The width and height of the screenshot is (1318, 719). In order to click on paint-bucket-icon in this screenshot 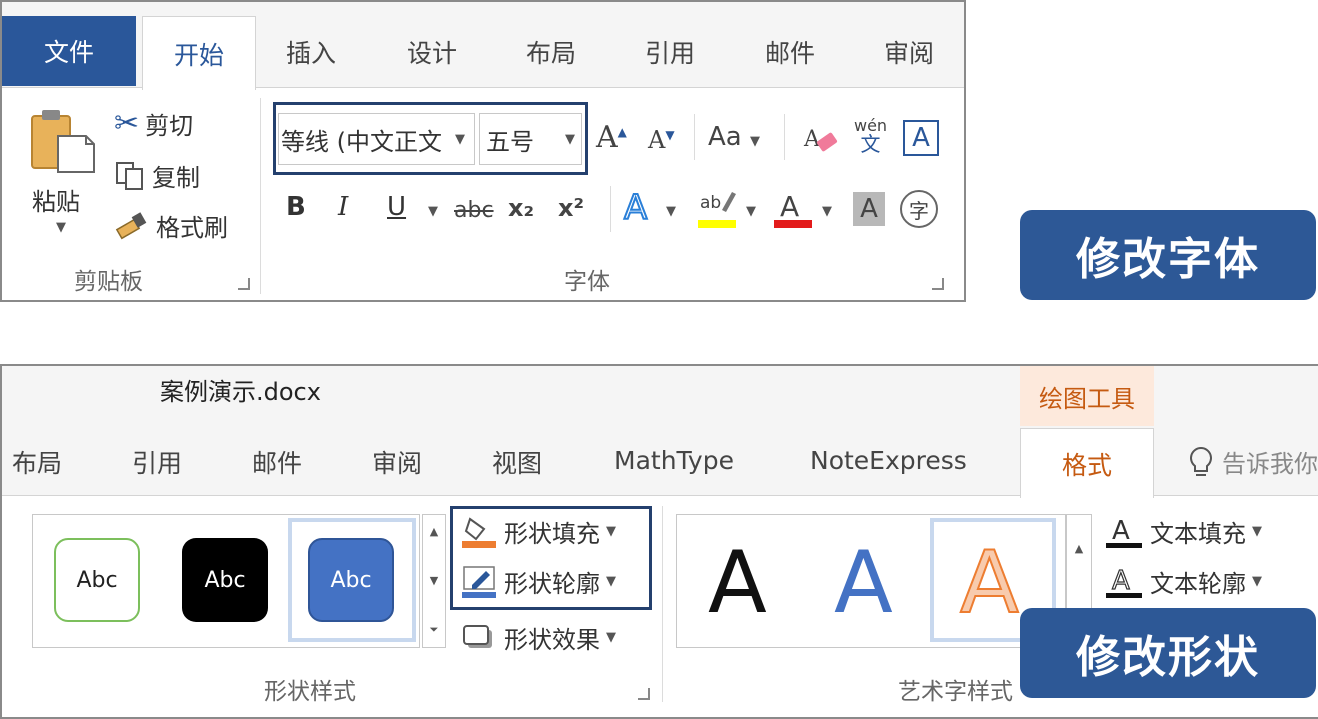, I will do `click(479, 532)`.